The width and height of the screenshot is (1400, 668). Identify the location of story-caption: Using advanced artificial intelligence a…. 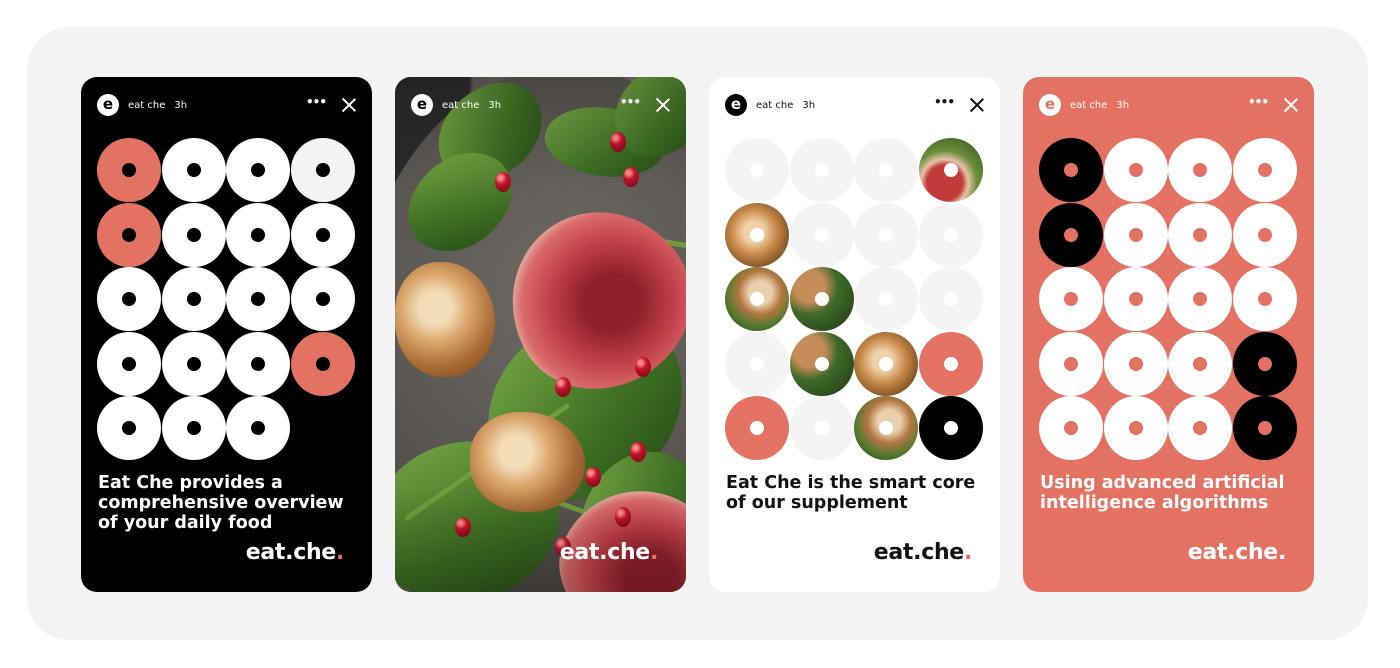
(1162, 493).